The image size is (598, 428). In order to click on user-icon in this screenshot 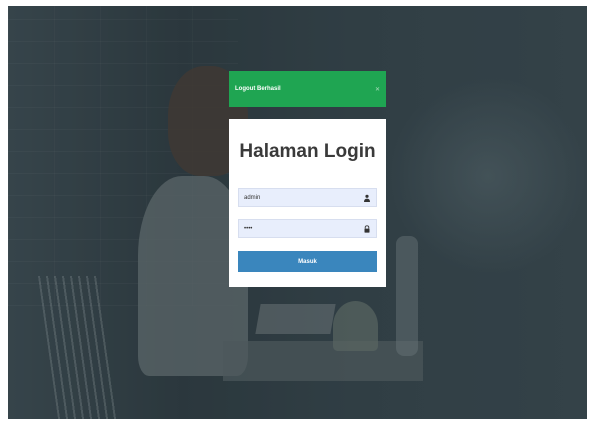, I will do `click(367, 198)`.